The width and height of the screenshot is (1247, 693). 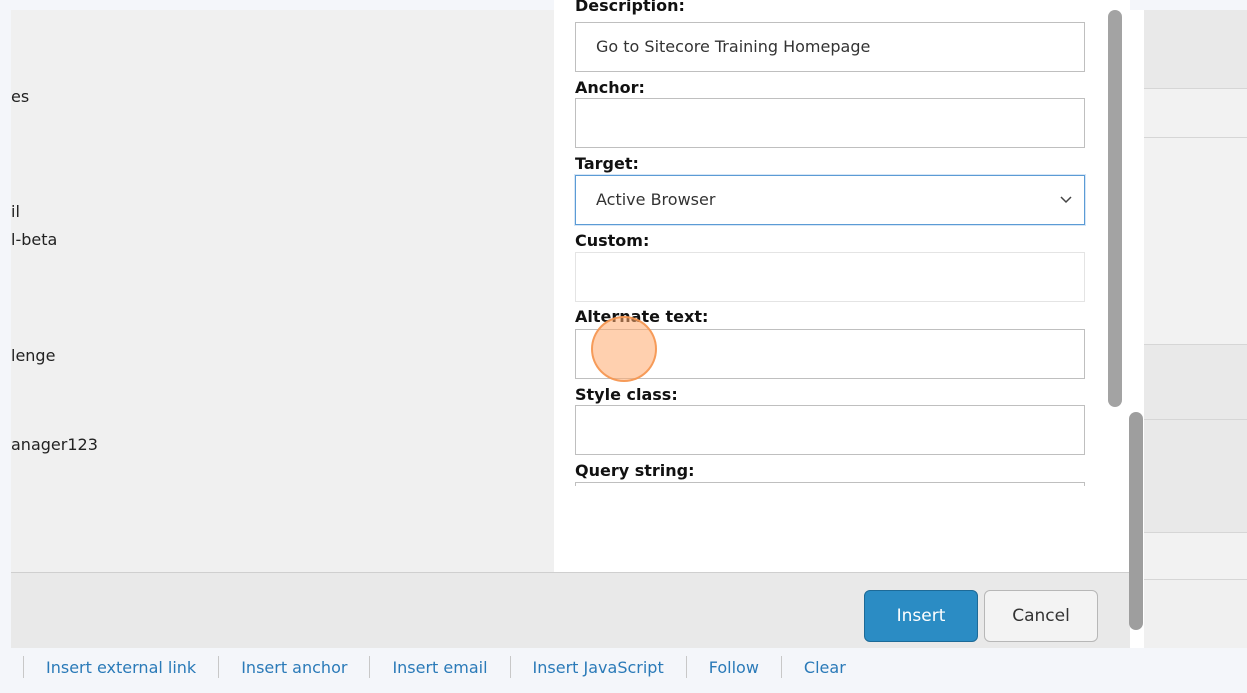 What do you see at coordinates (610, 87) in the screenshot?
I see `anchor-label: Anchor:` at bounding box center [610, 87].